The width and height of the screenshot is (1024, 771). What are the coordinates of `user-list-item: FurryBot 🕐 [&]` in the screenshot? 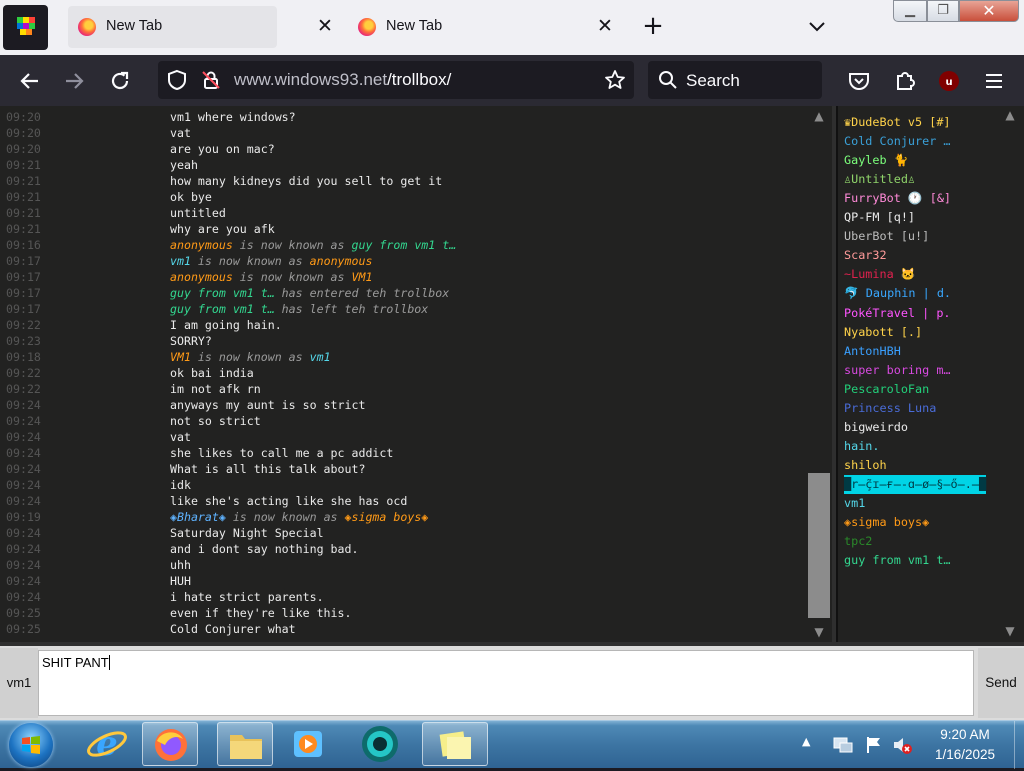 It's located at (897, 198).